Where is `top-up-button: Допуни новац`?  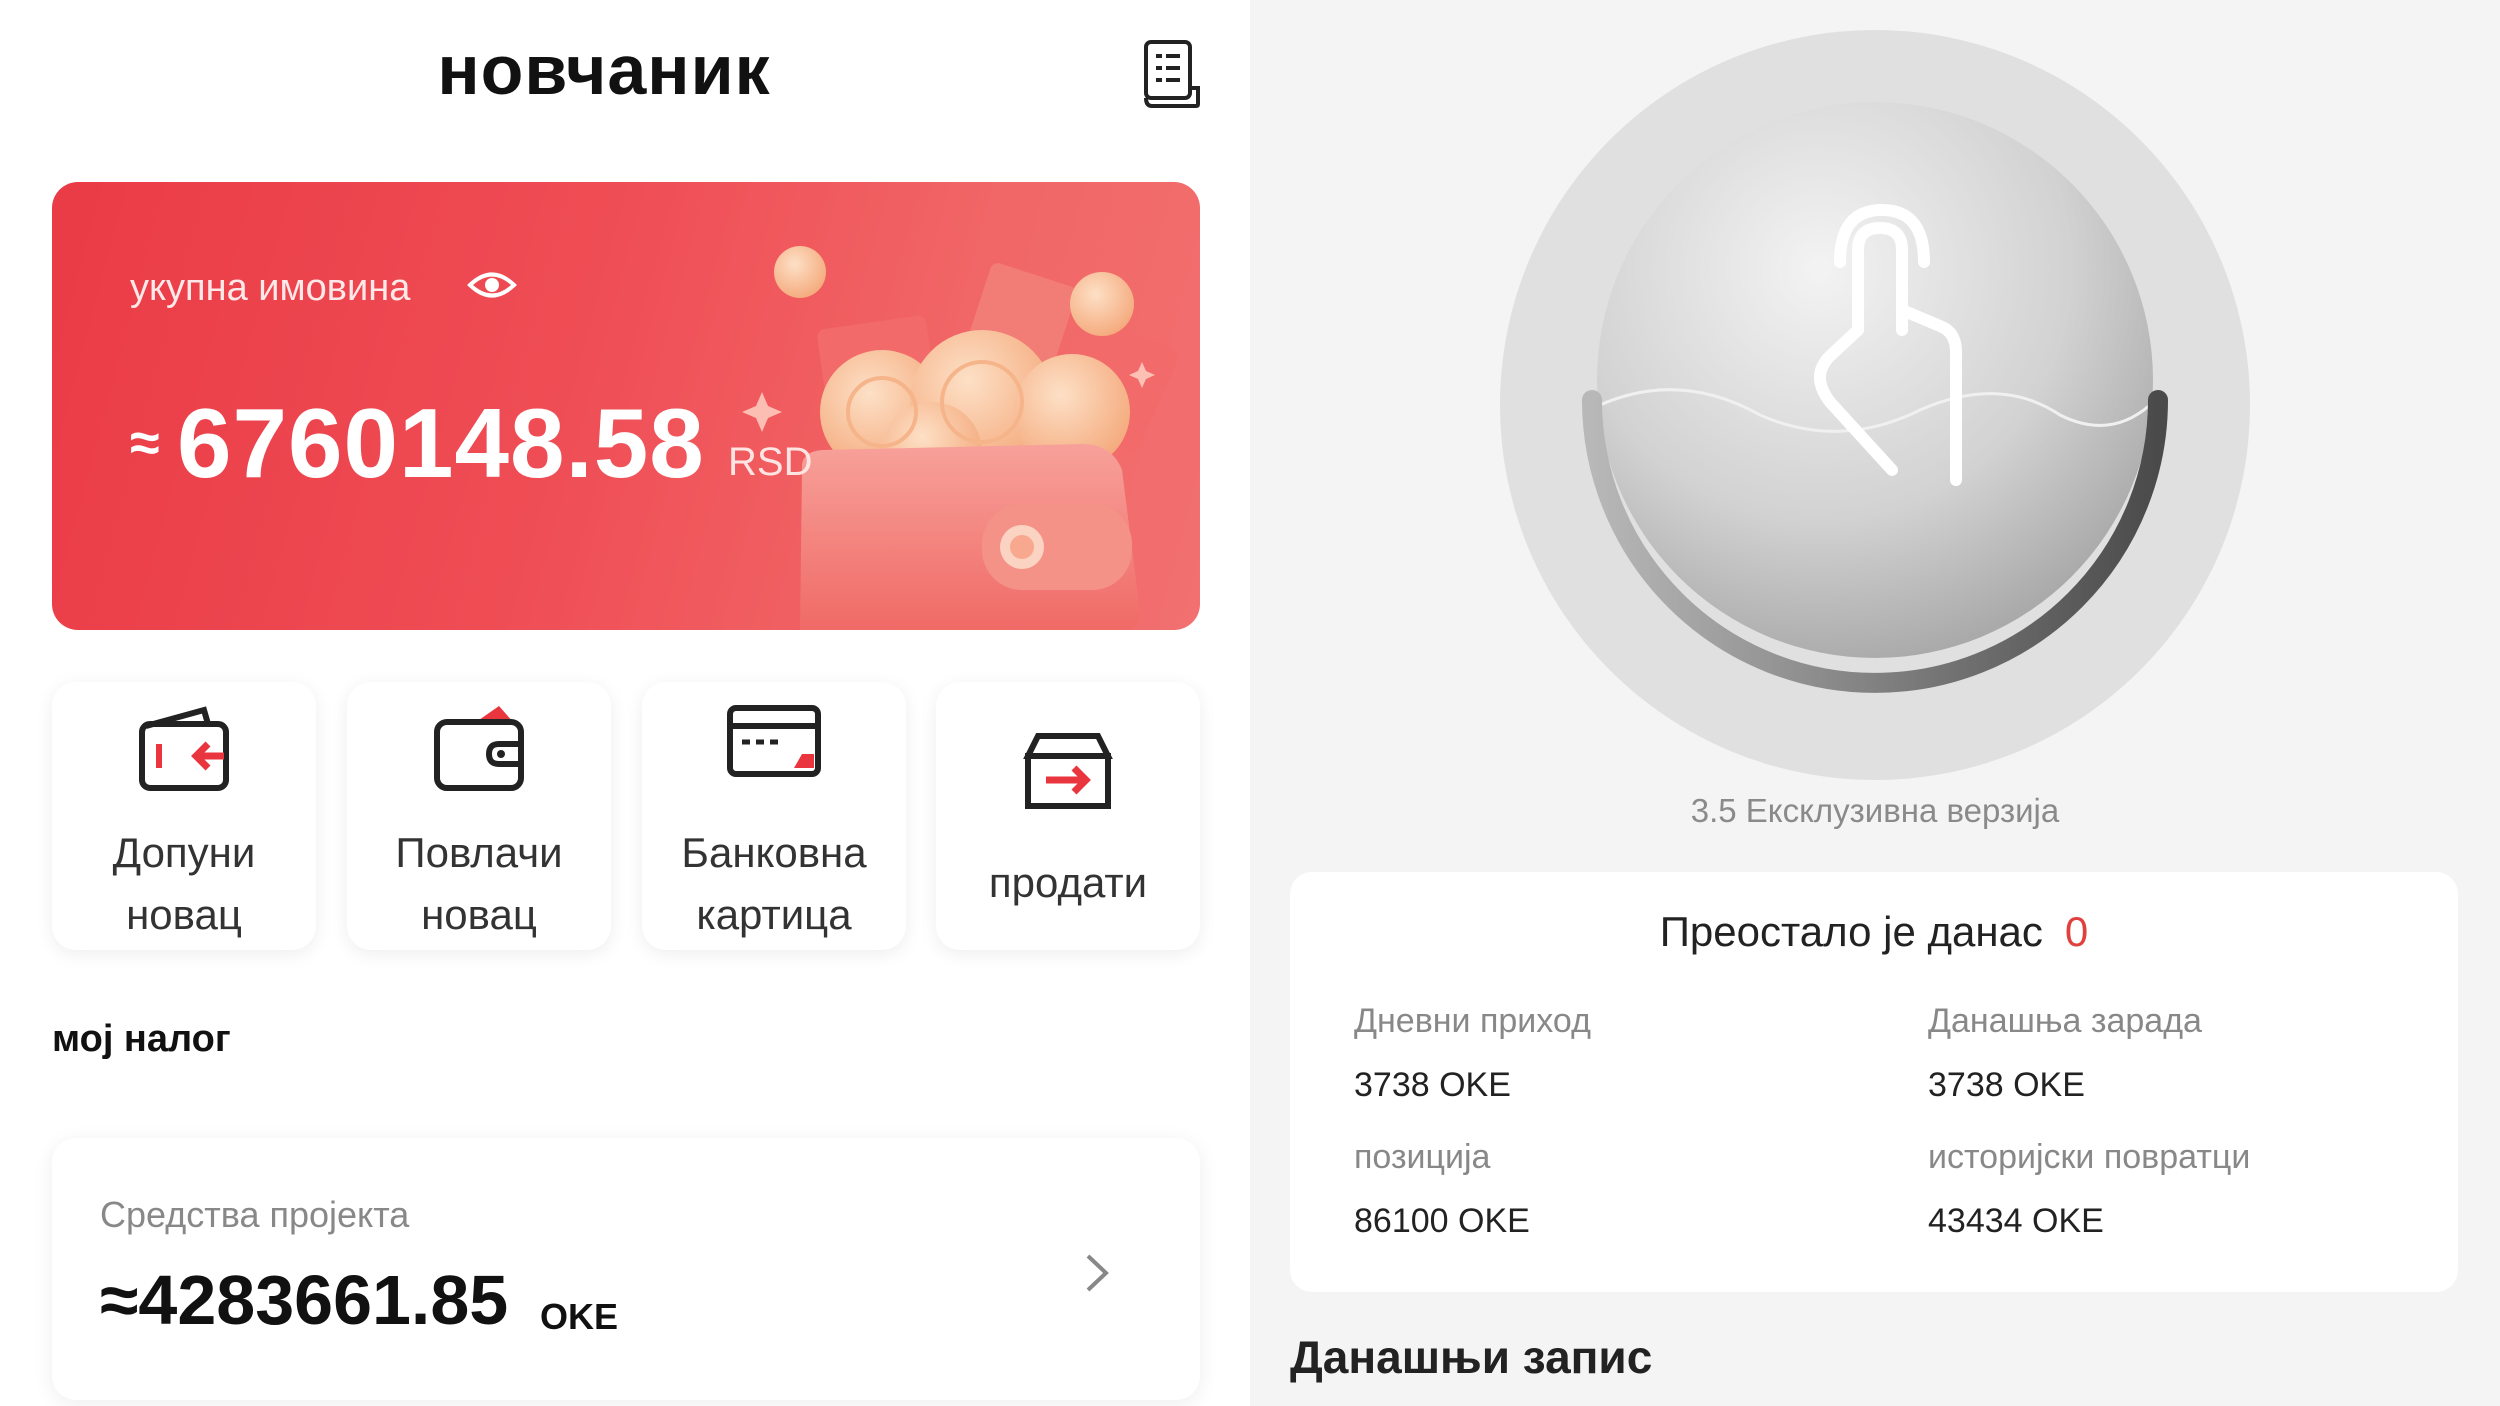 top-up-button: Допуни новац is located at coordinates (184, 816).